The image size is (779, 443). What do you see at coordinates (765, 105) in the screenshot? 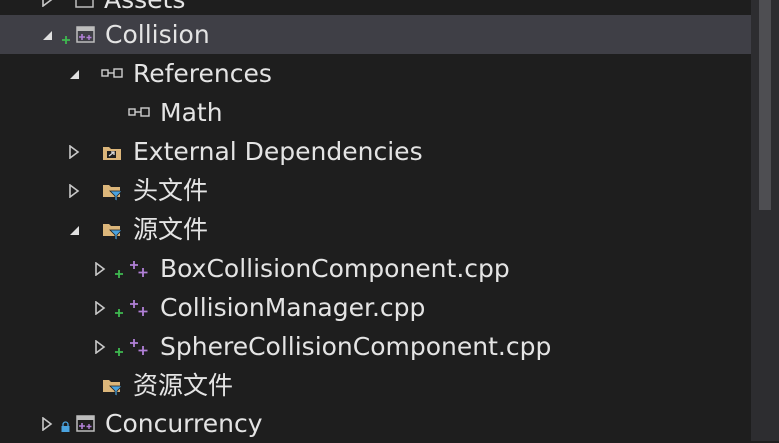
I see `scrollbar-thumb` at bounding box center [765, 105].